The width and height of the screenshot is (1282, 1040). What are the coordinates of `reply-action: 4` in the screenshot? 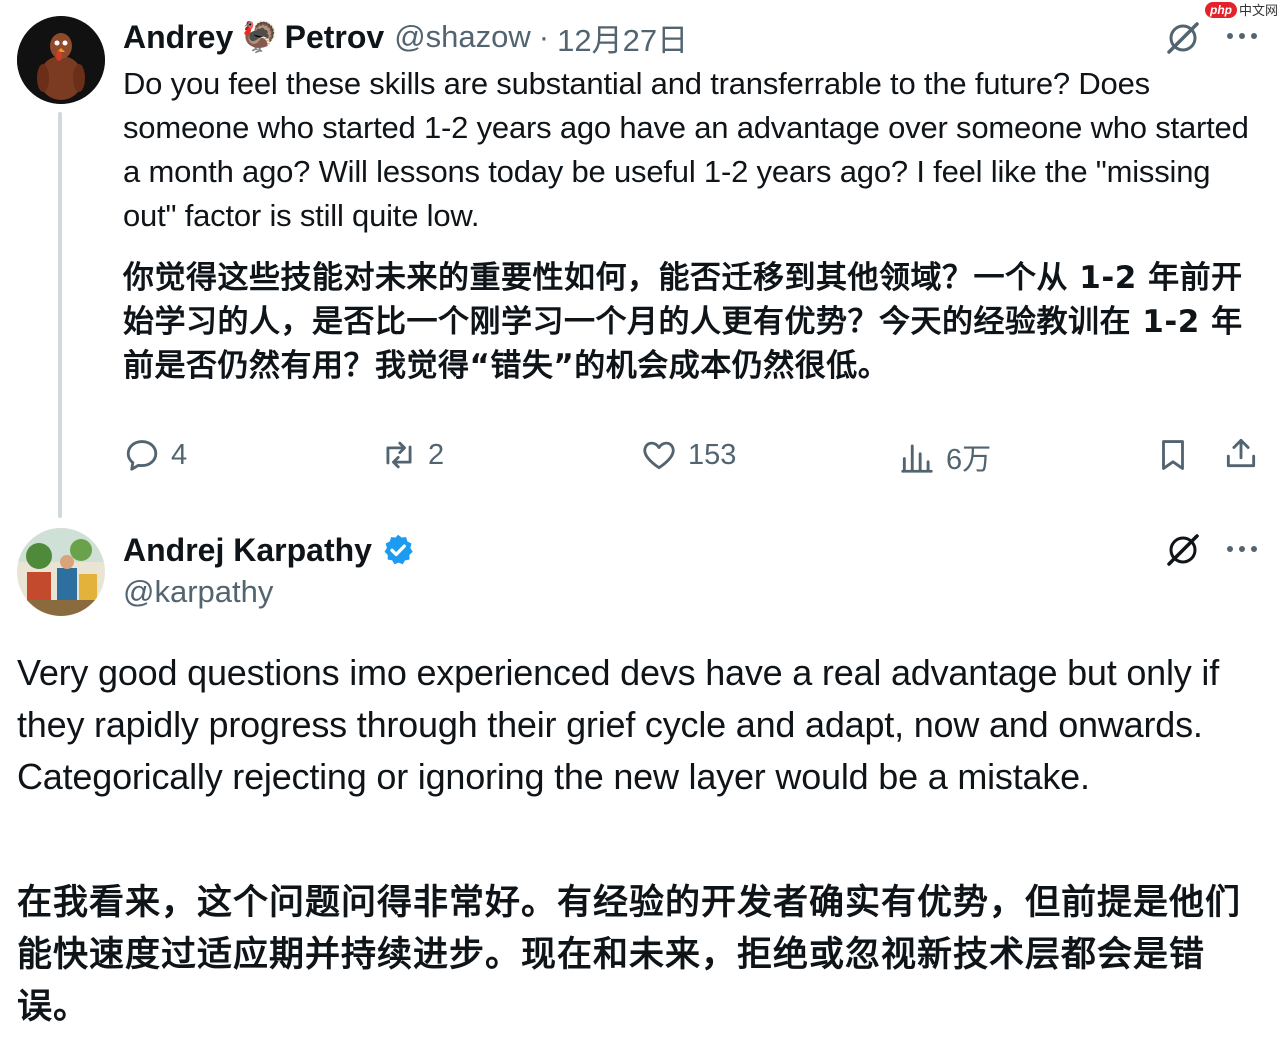 It's located at (155, 455).